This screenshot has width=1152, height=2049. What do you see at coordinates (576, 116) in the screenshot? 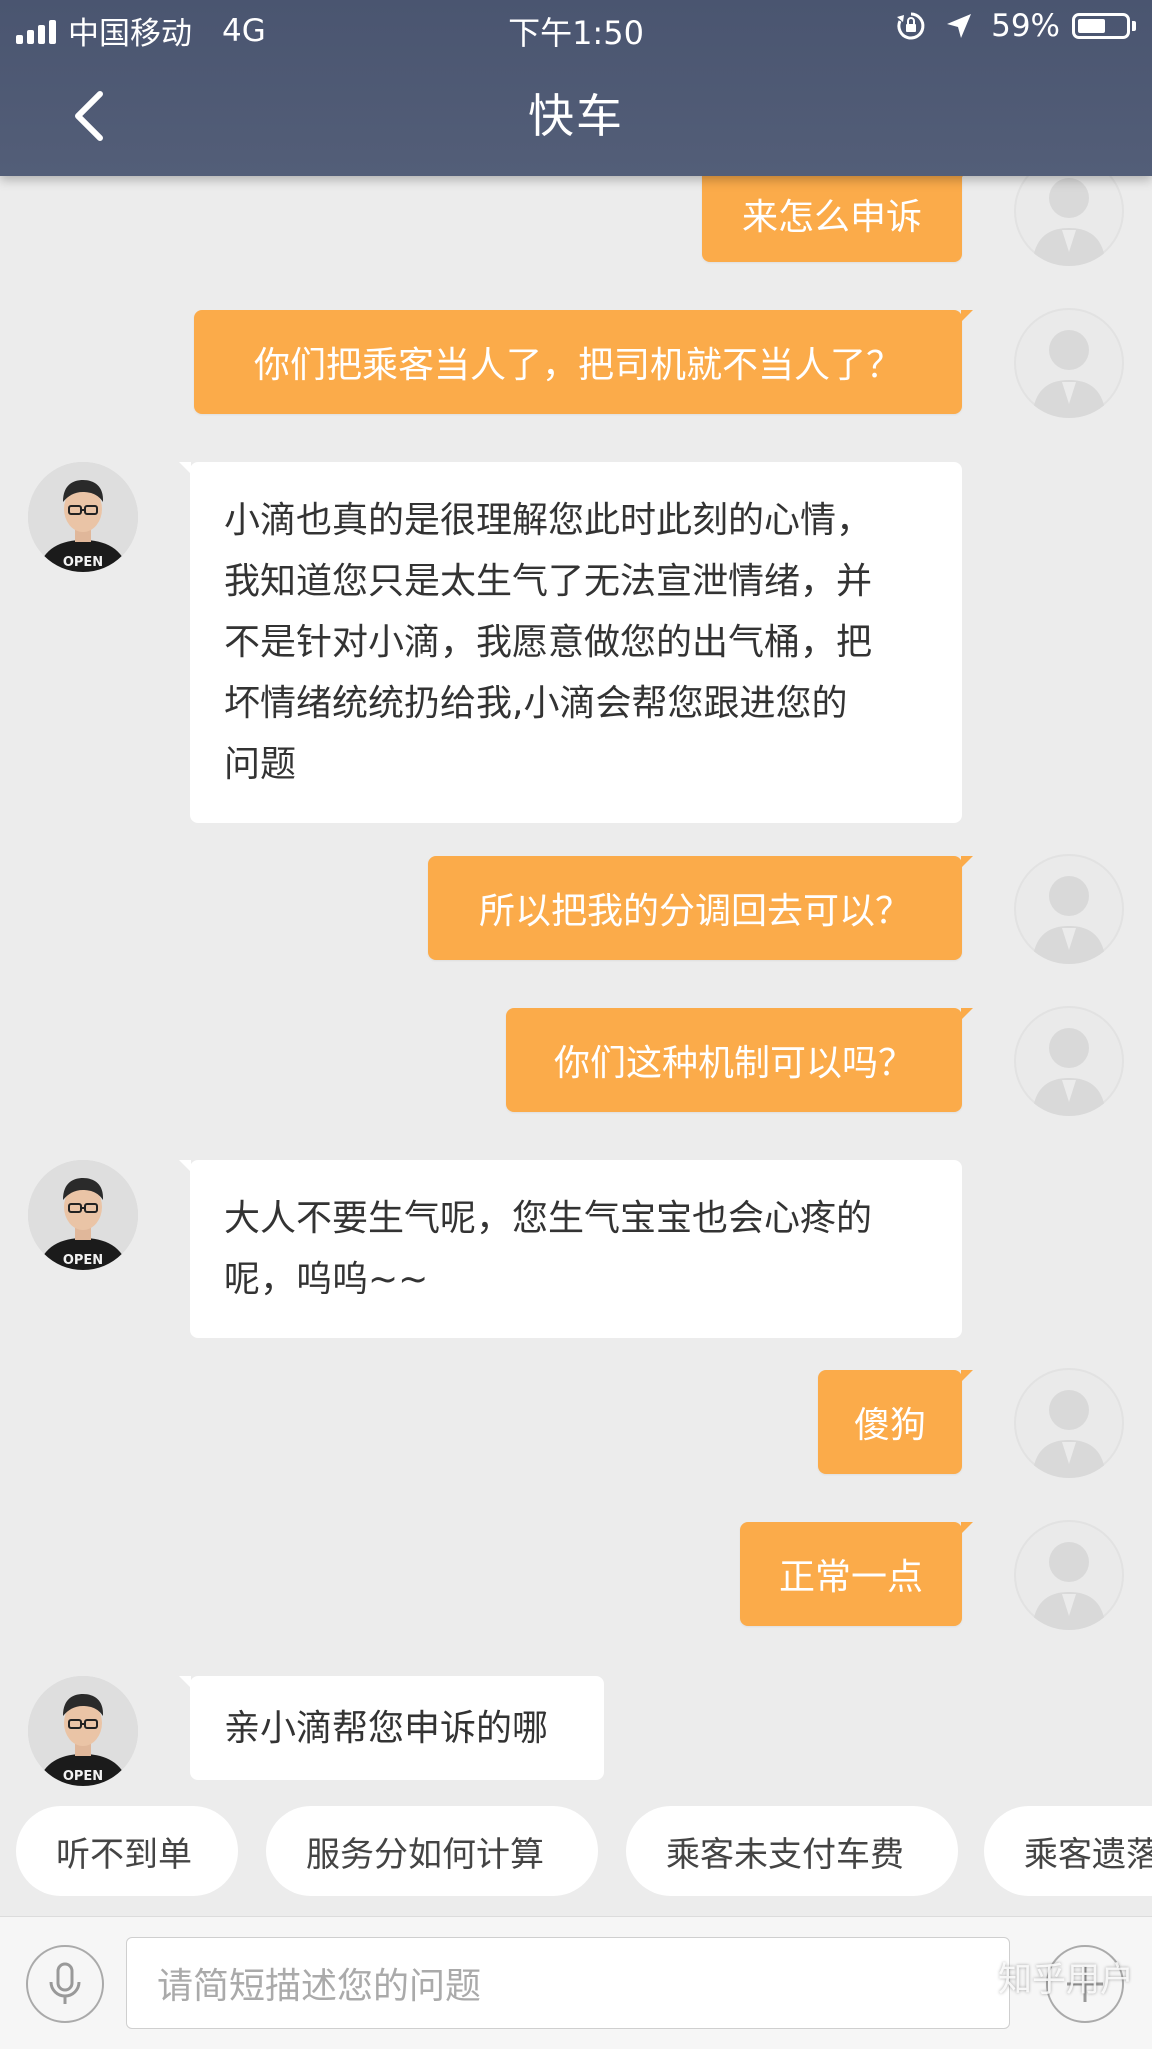
I see `page-title: 快车` at bounding box center [576, 116].